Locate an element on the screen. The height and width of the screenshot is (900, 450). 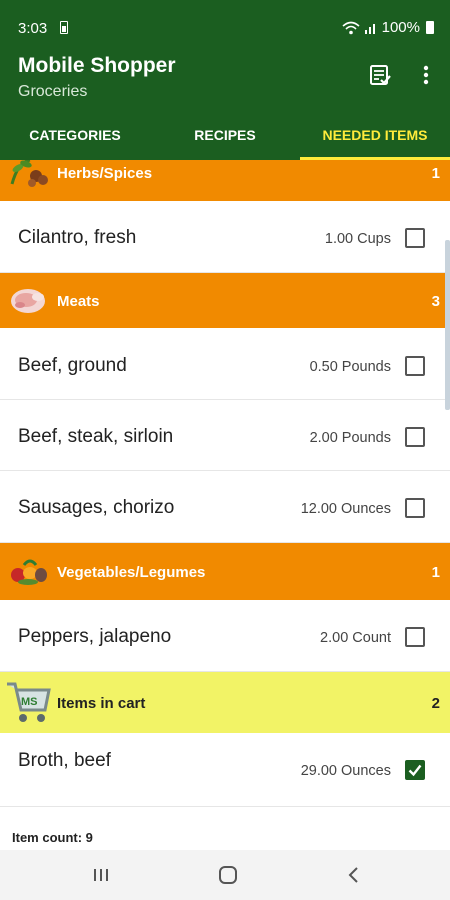
category-name: Meats is located at coordinates (78, 301).